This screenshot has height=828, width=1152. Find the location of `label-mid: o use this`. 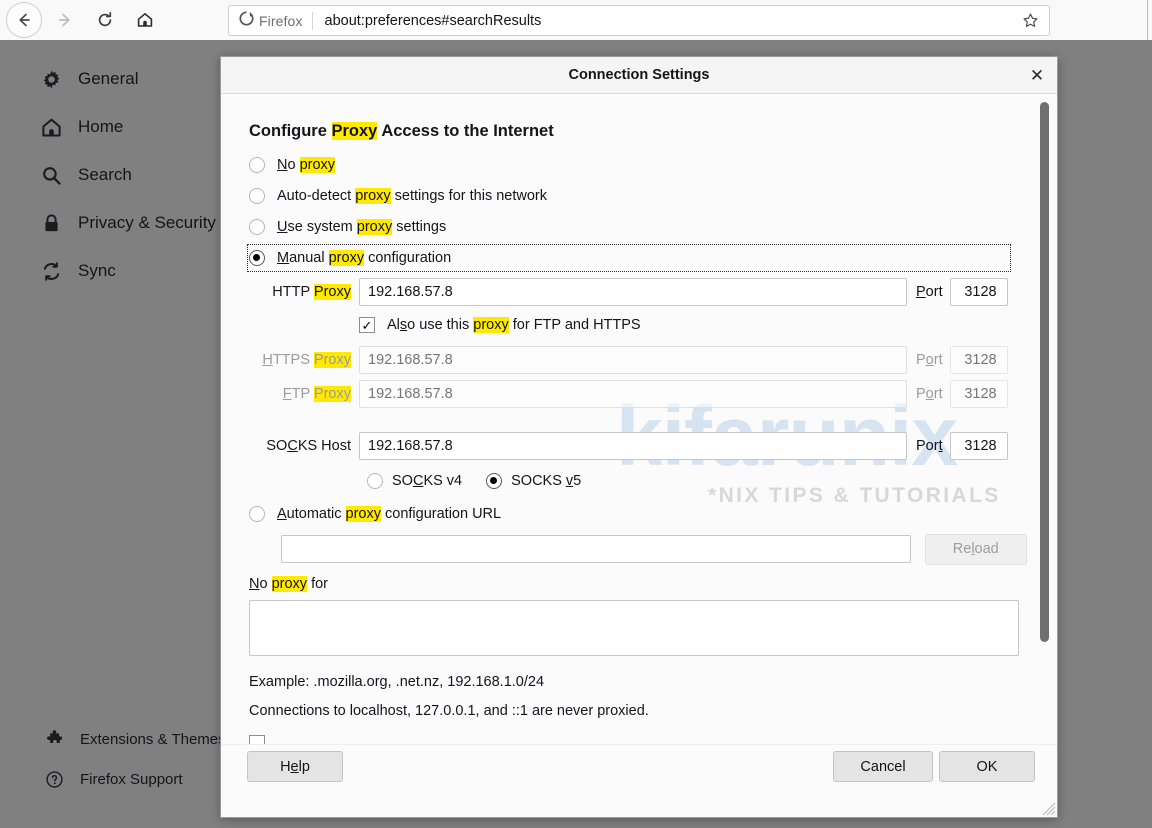

label-mid: o use this is located at coordinates (440, 325).